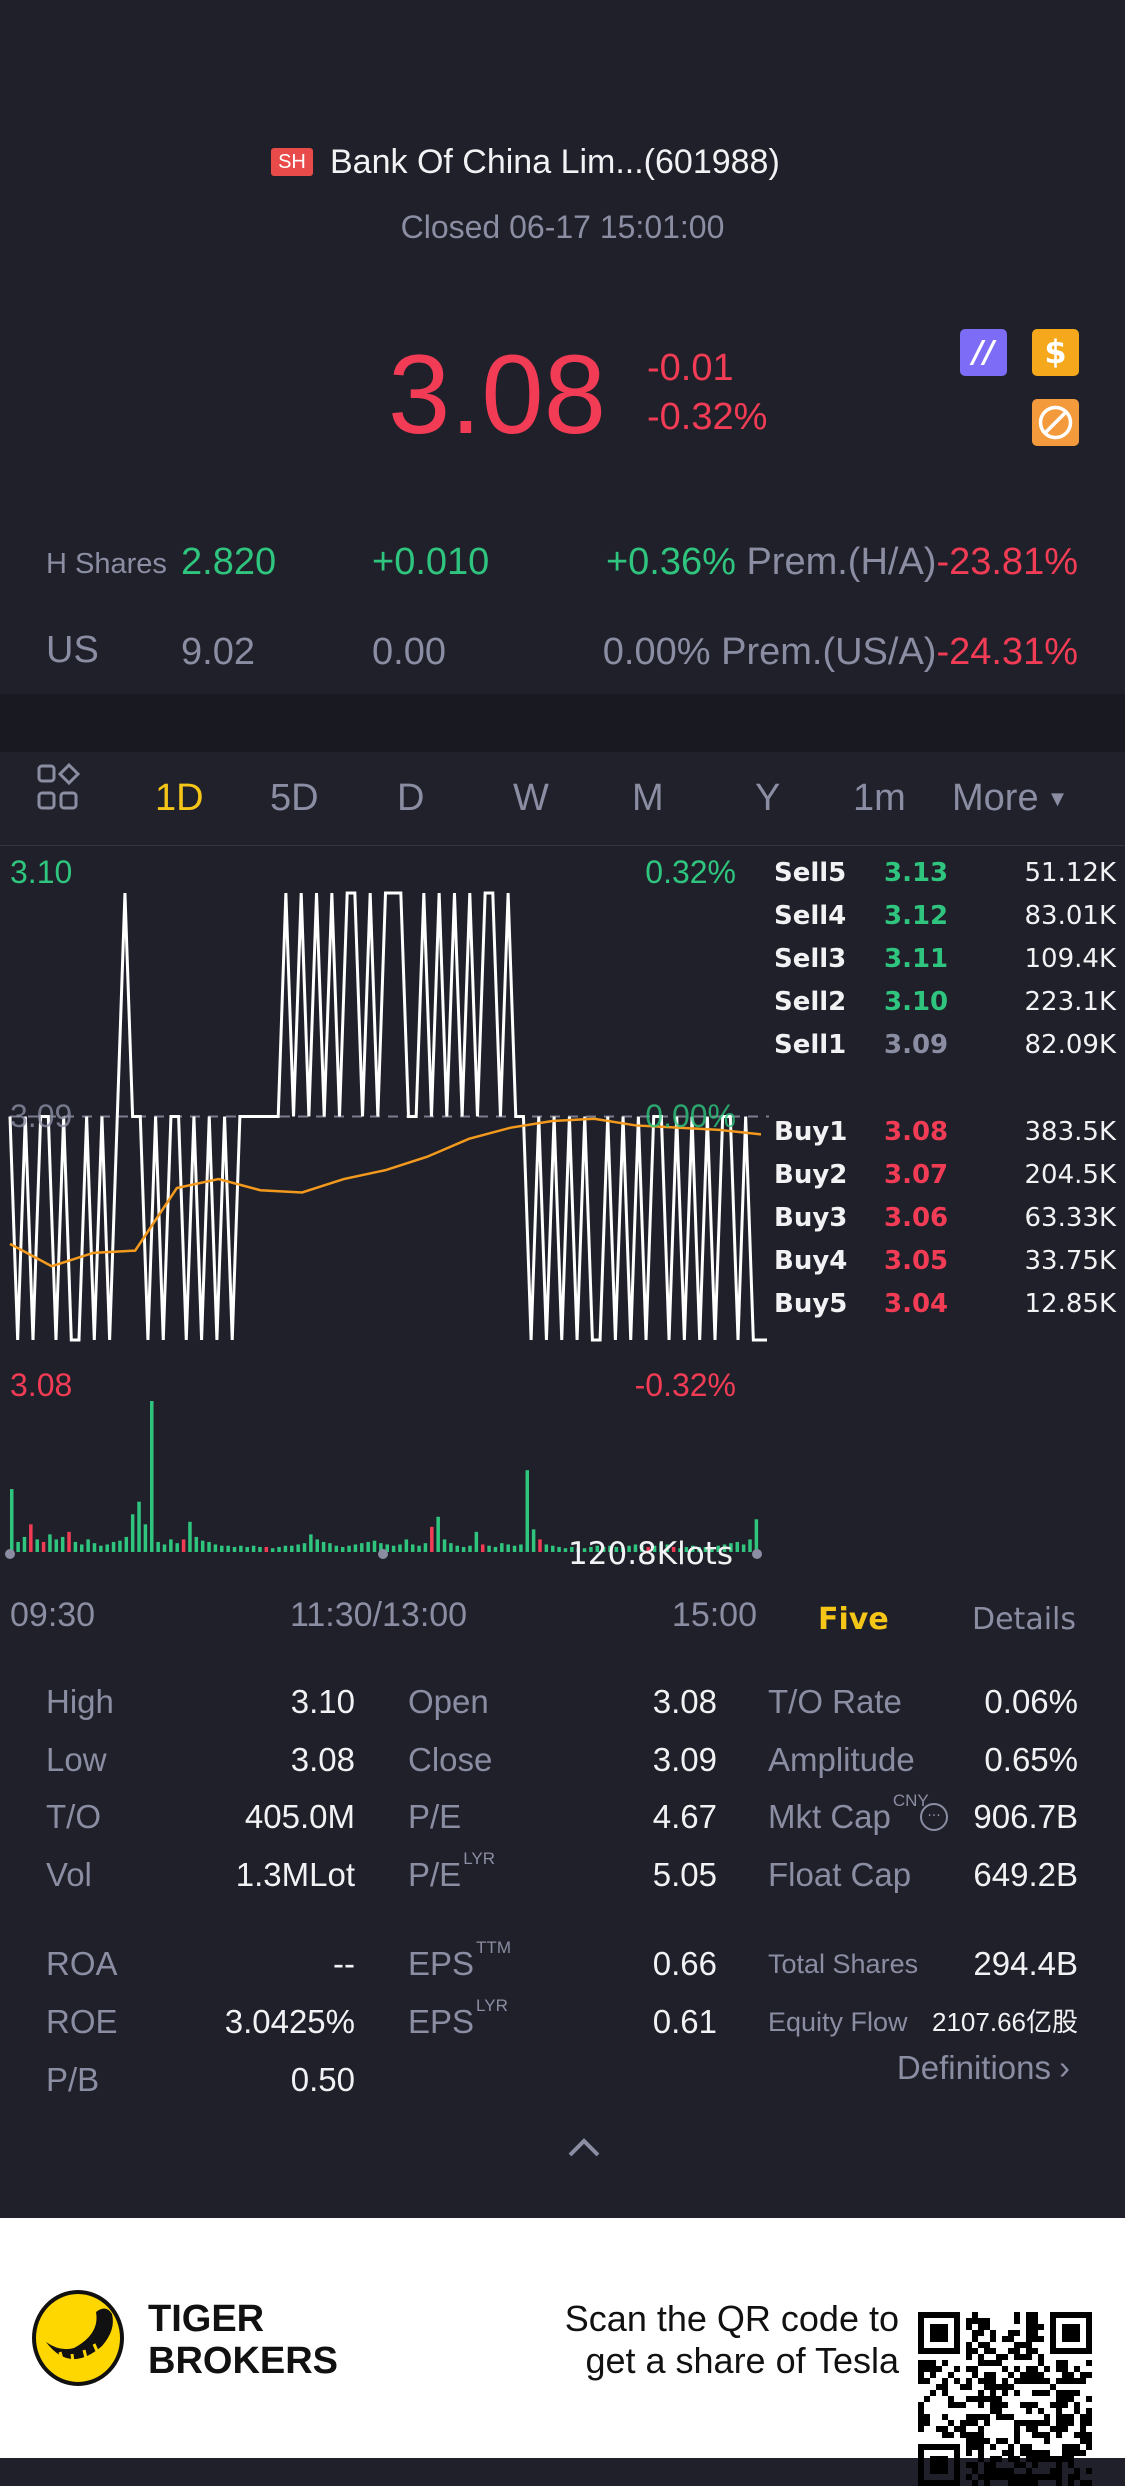  Describe the element at coordinates (322, 2079) in the screenshot. I see `stat-value: 0.50` at that location.